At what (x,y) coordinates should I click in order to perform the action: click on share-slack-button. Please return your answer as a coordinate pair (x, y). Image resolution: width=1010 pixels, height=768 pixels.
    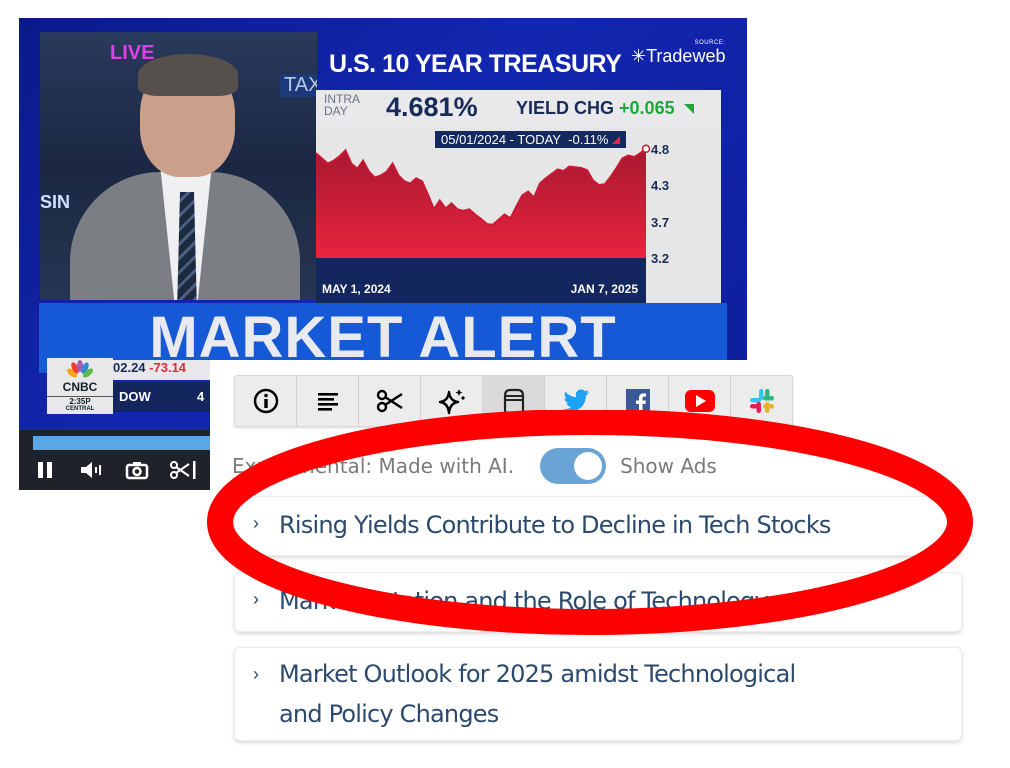
    Looking at the image, I should click on (761, 401).